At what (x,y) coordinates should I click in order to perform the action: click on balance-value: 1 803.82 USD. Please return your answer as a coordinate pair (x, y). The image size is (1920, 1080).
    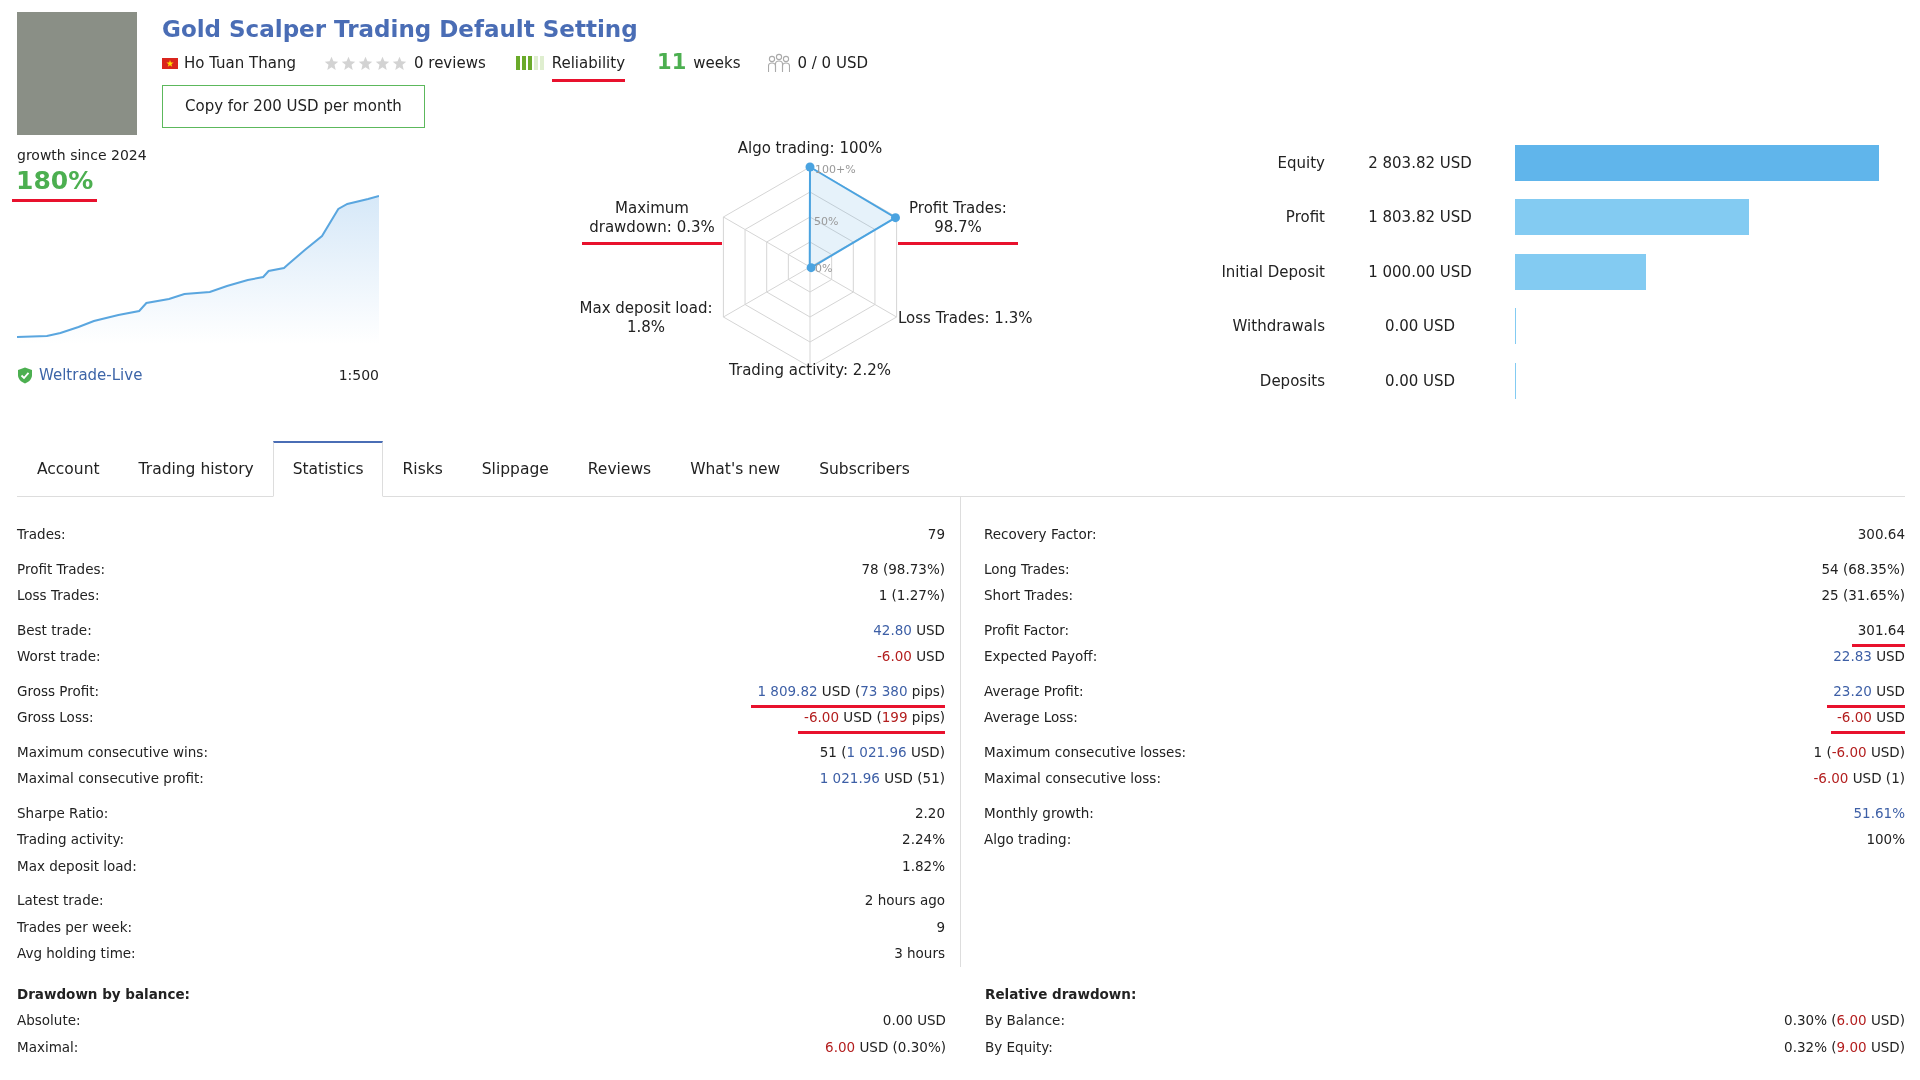
    Looking at the image, I should click on (1420, 218).